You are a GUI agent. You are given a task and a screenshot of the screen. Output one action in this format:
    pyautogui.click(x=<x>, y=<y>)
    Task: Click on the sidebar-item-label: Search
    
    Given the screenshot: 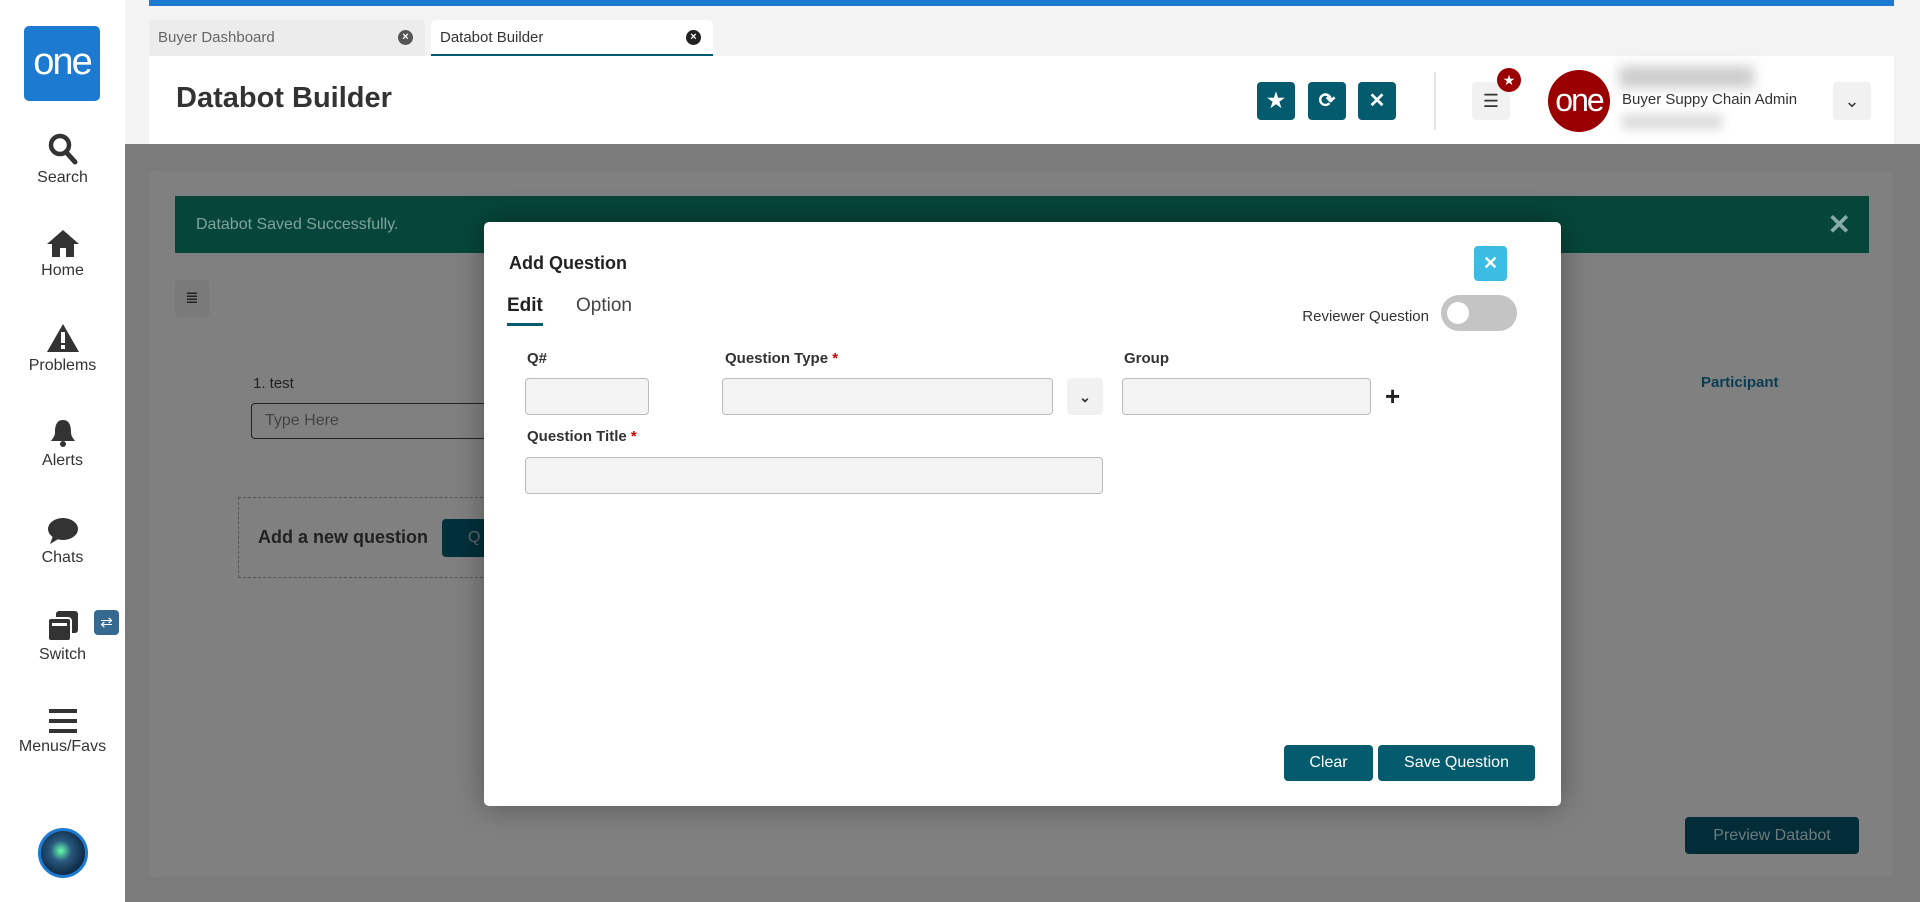 What is the action you would take?
    pyautogui.click(x=62, y=177)
    